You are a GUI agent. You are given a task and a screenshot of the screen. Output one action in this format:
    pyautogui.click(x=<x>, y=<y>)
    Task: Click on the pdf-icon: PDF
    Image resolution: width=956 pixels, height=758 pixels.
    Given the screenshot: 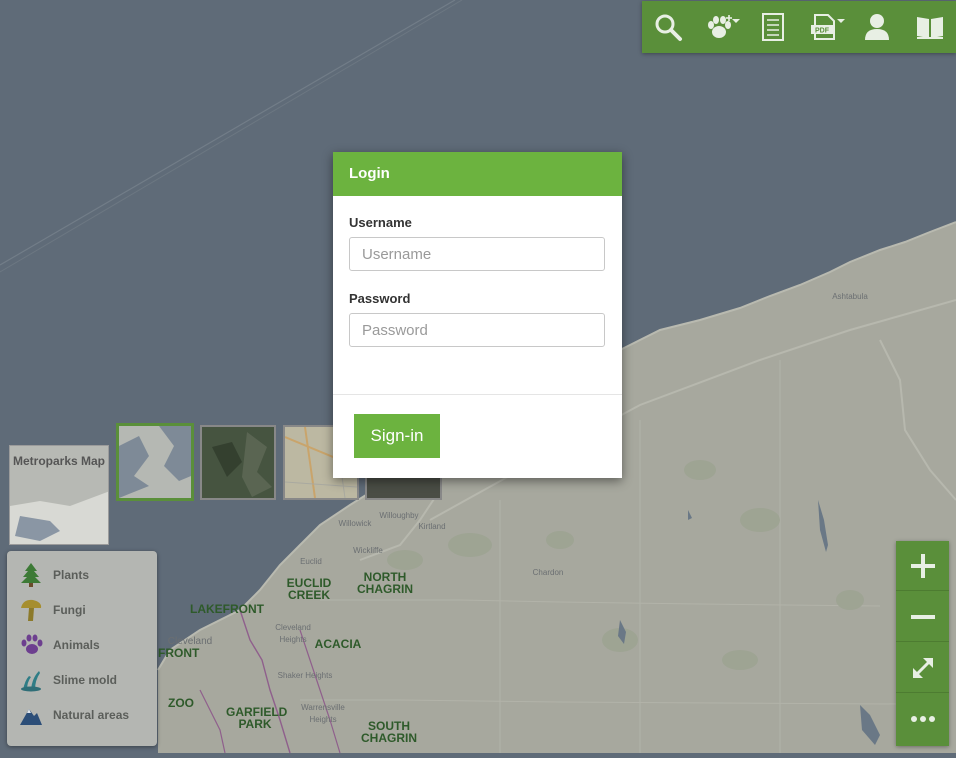 What is the action you would take?
    pyautogui.click(x=823, y=27)
    